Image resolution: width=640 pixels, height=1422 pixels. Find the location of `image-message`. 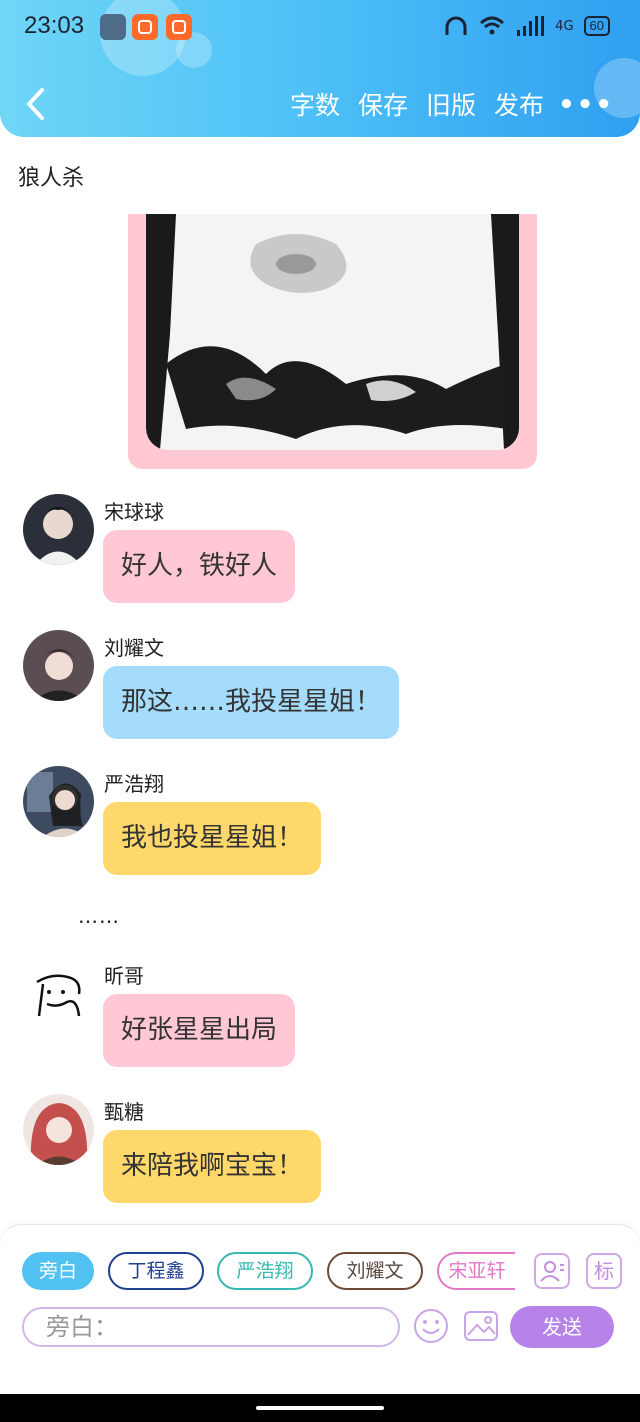

image-message is located at coordinates (332, 341).